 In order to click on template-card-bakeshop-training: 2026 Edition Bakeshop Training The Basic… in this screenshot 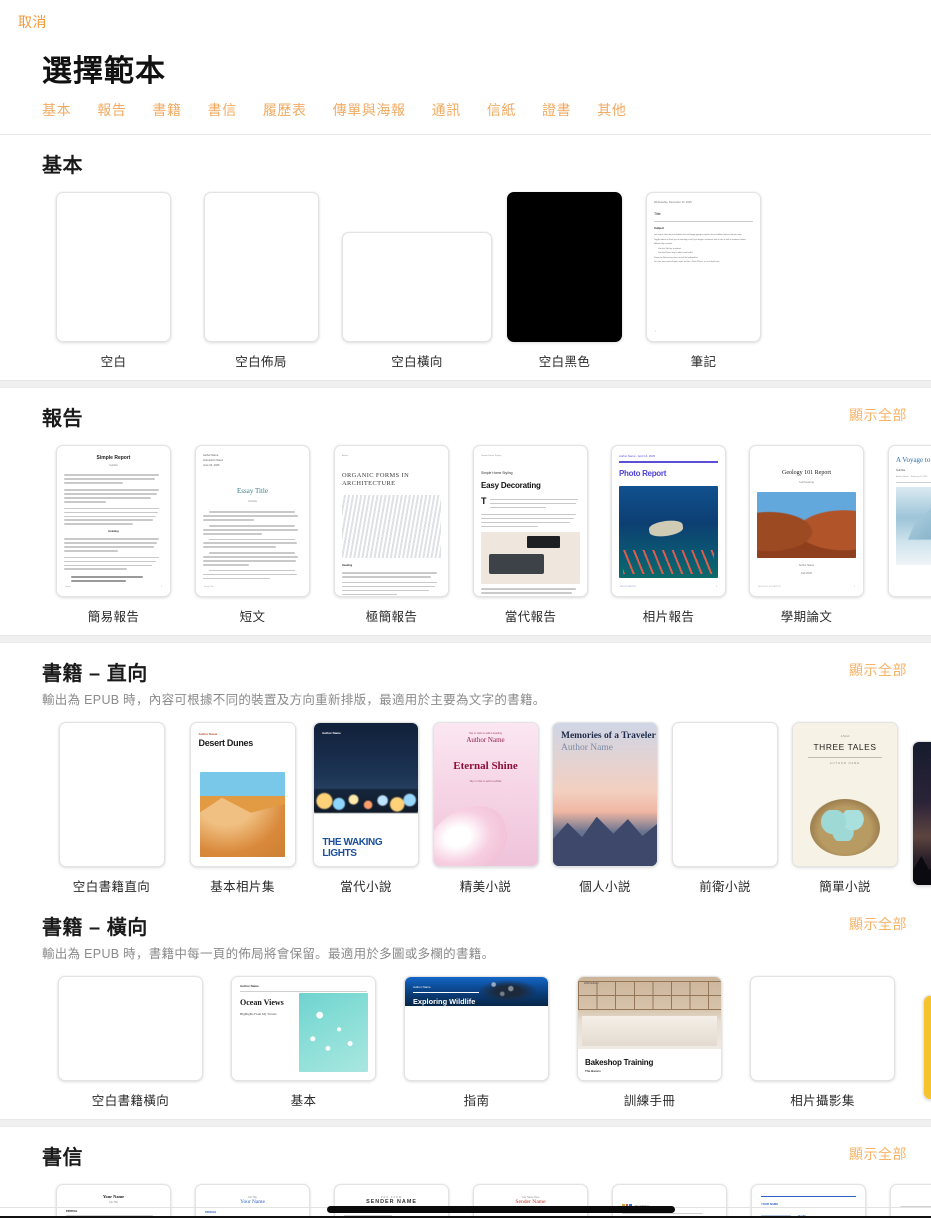, I will do `click(649, 1042)`.